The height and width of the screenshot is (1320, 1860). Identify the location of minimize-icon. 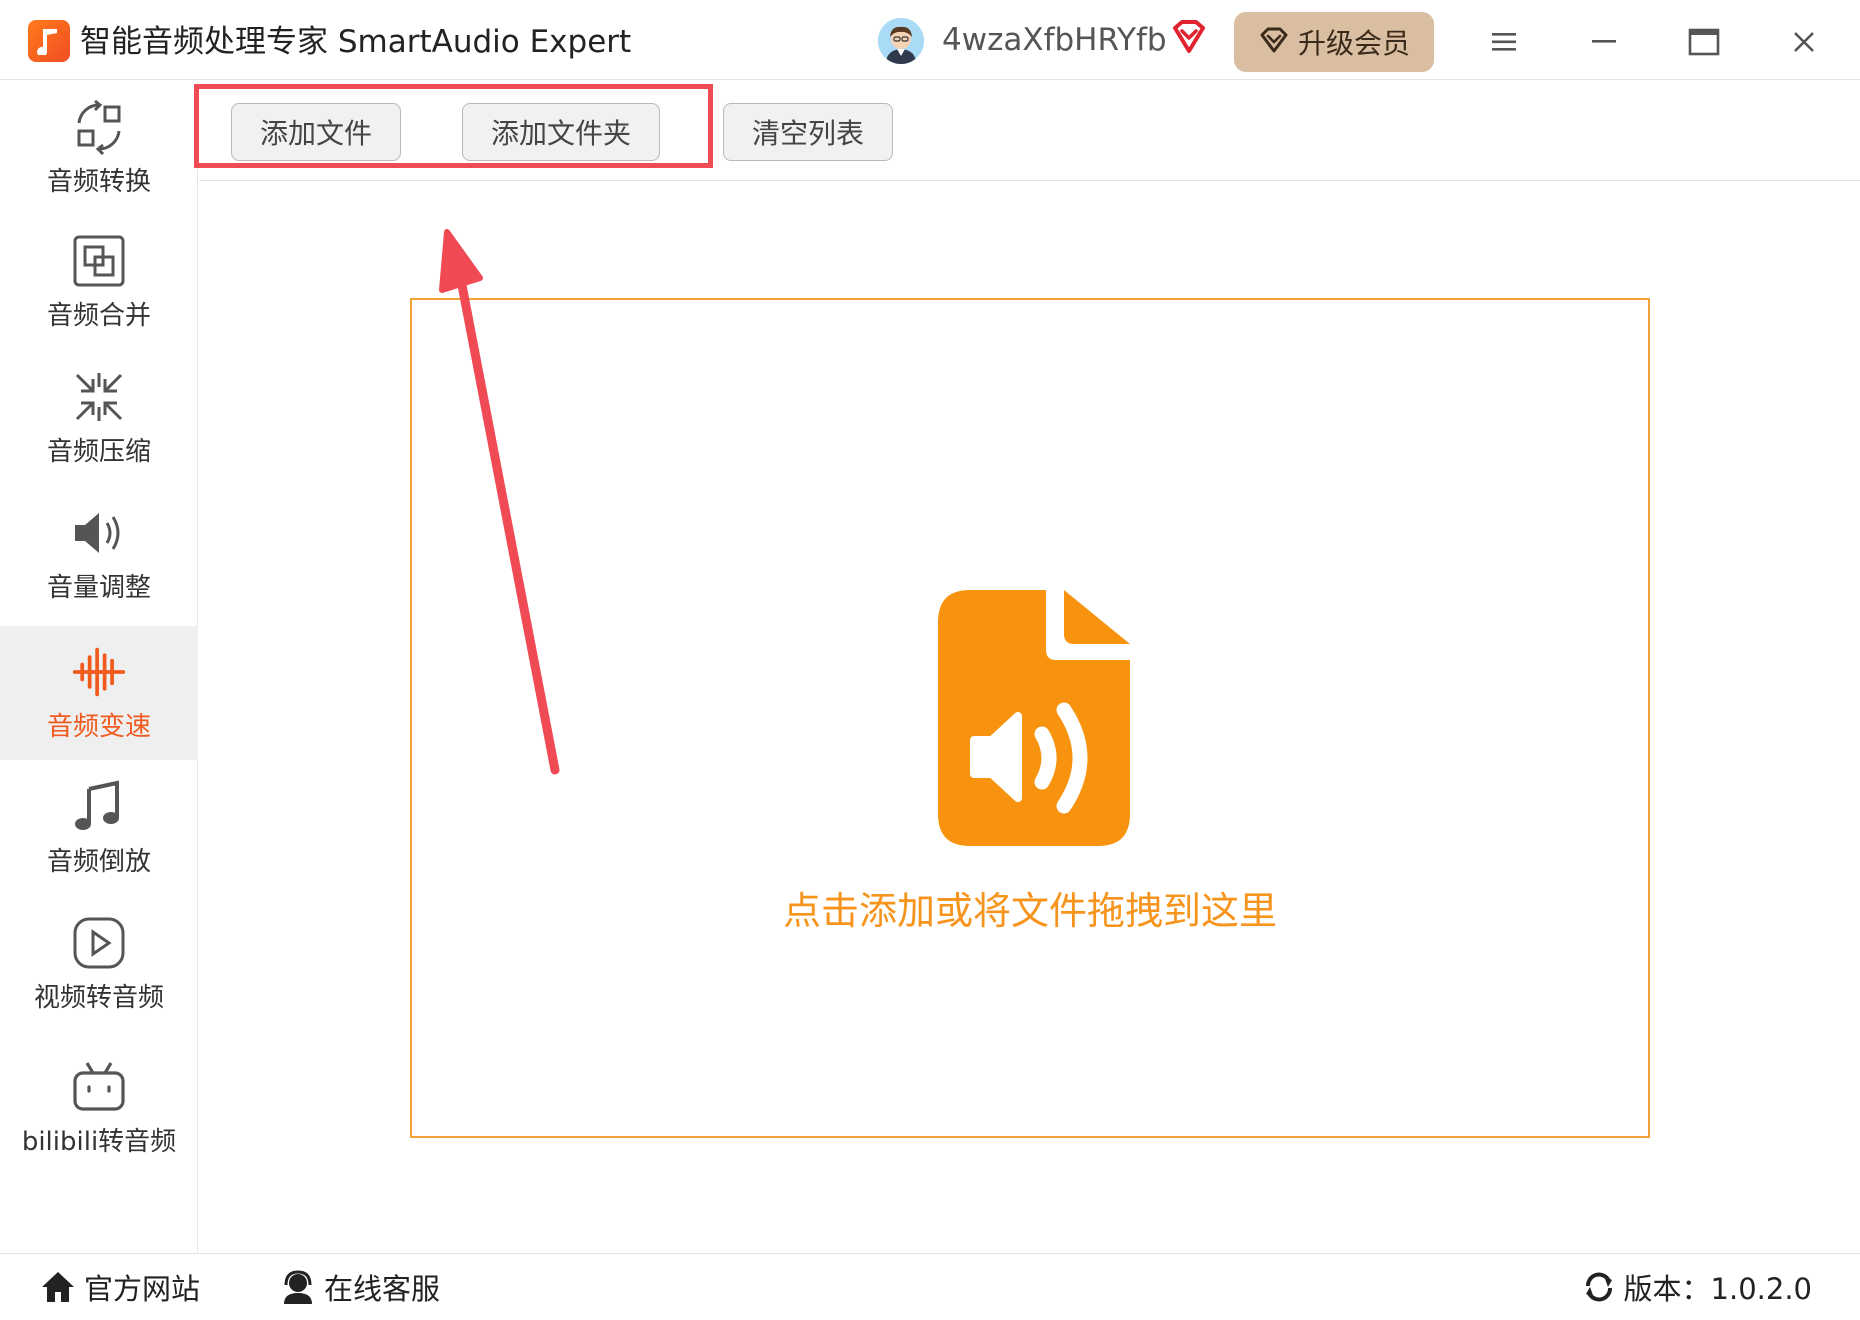
(1604, 41).